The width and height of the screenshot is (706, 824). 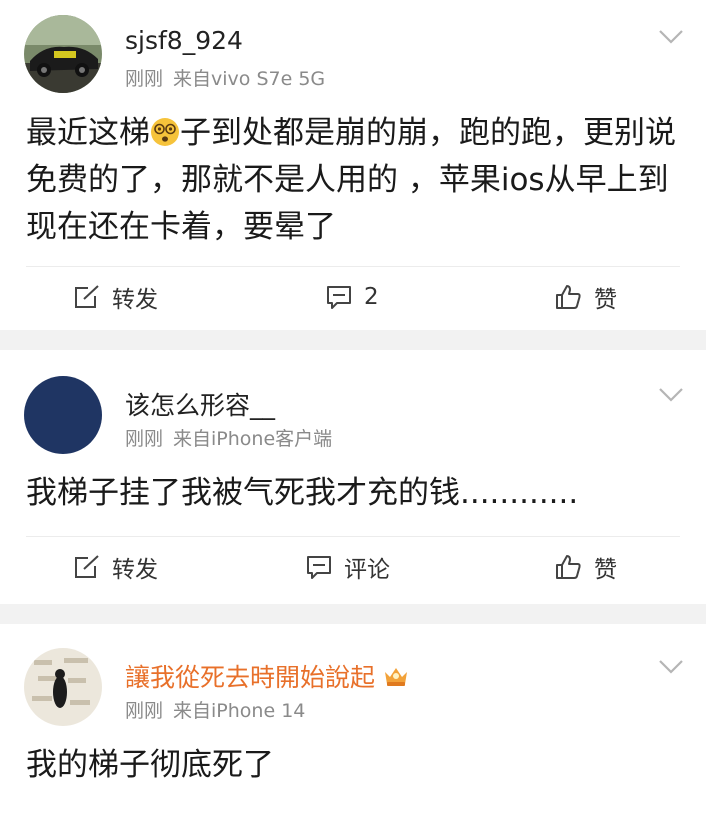 What do you see at coordinates (200, 404) in the screenshot?
I see `username: 该怎么形容__` at bounding box center [200, 404].